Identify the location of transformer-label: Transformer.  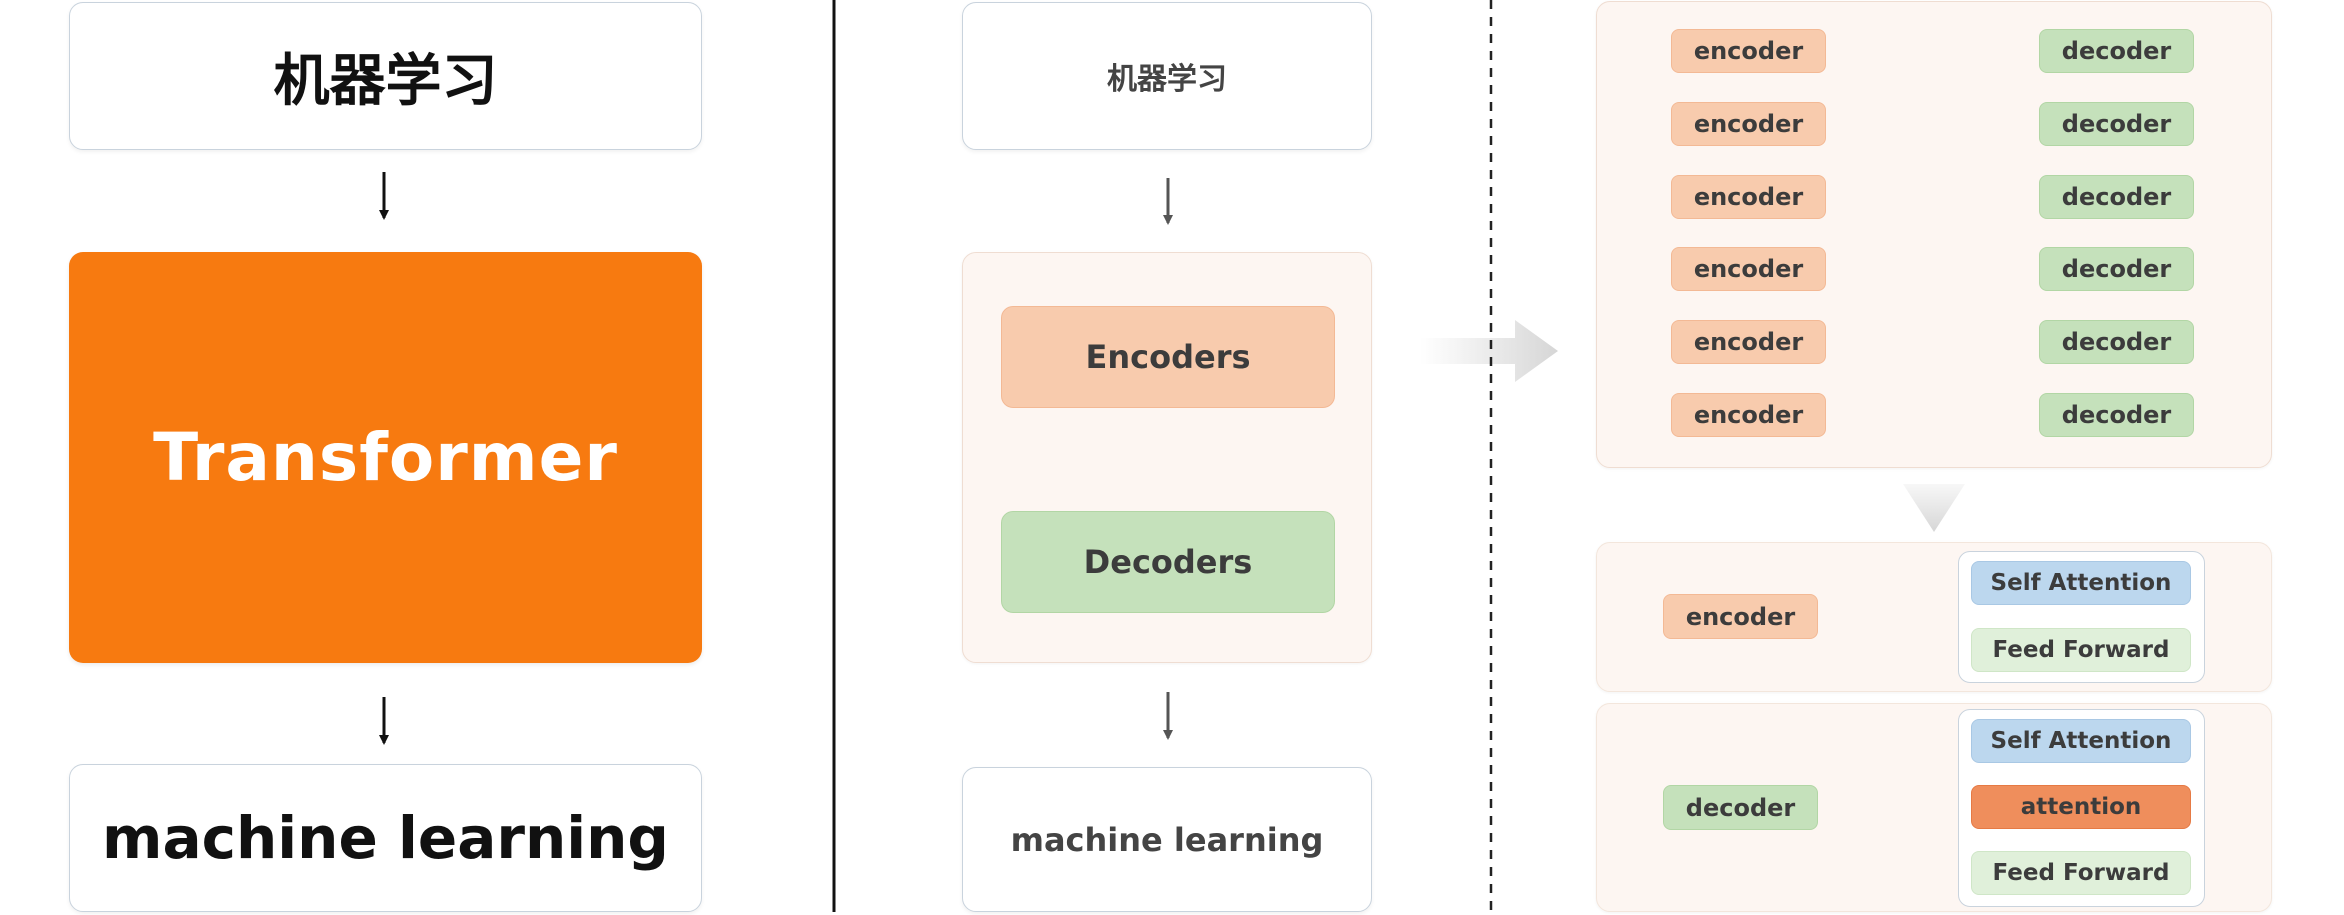
(385, 457).